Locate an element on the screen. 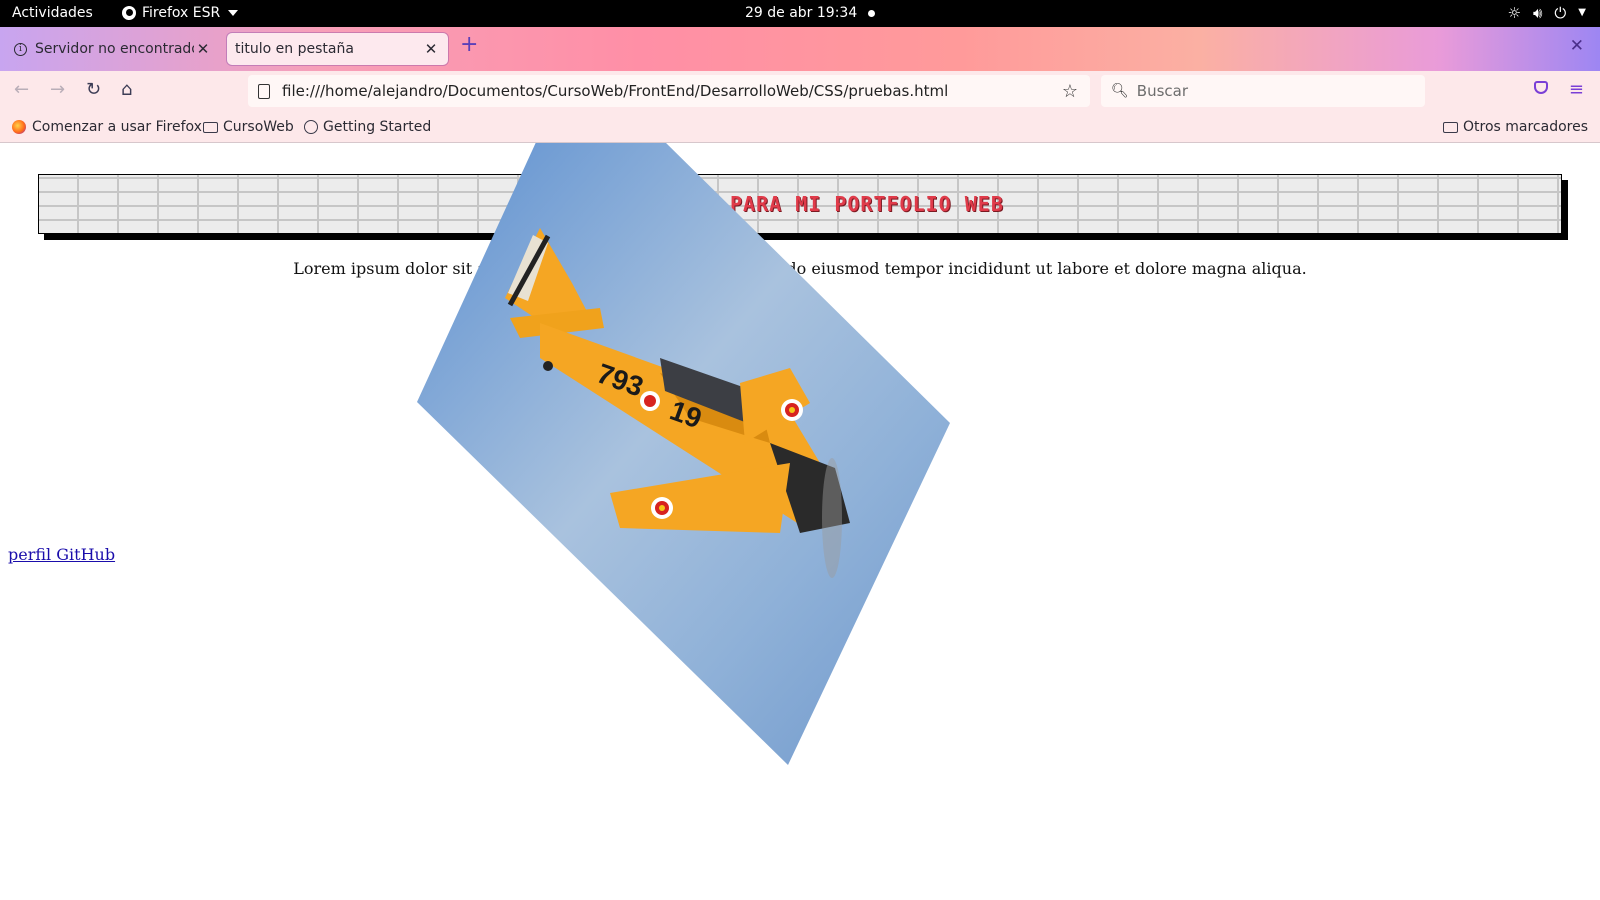 This screenshot has height=900, width=1600. pocket-icon is located at coordinates (1541, 87).